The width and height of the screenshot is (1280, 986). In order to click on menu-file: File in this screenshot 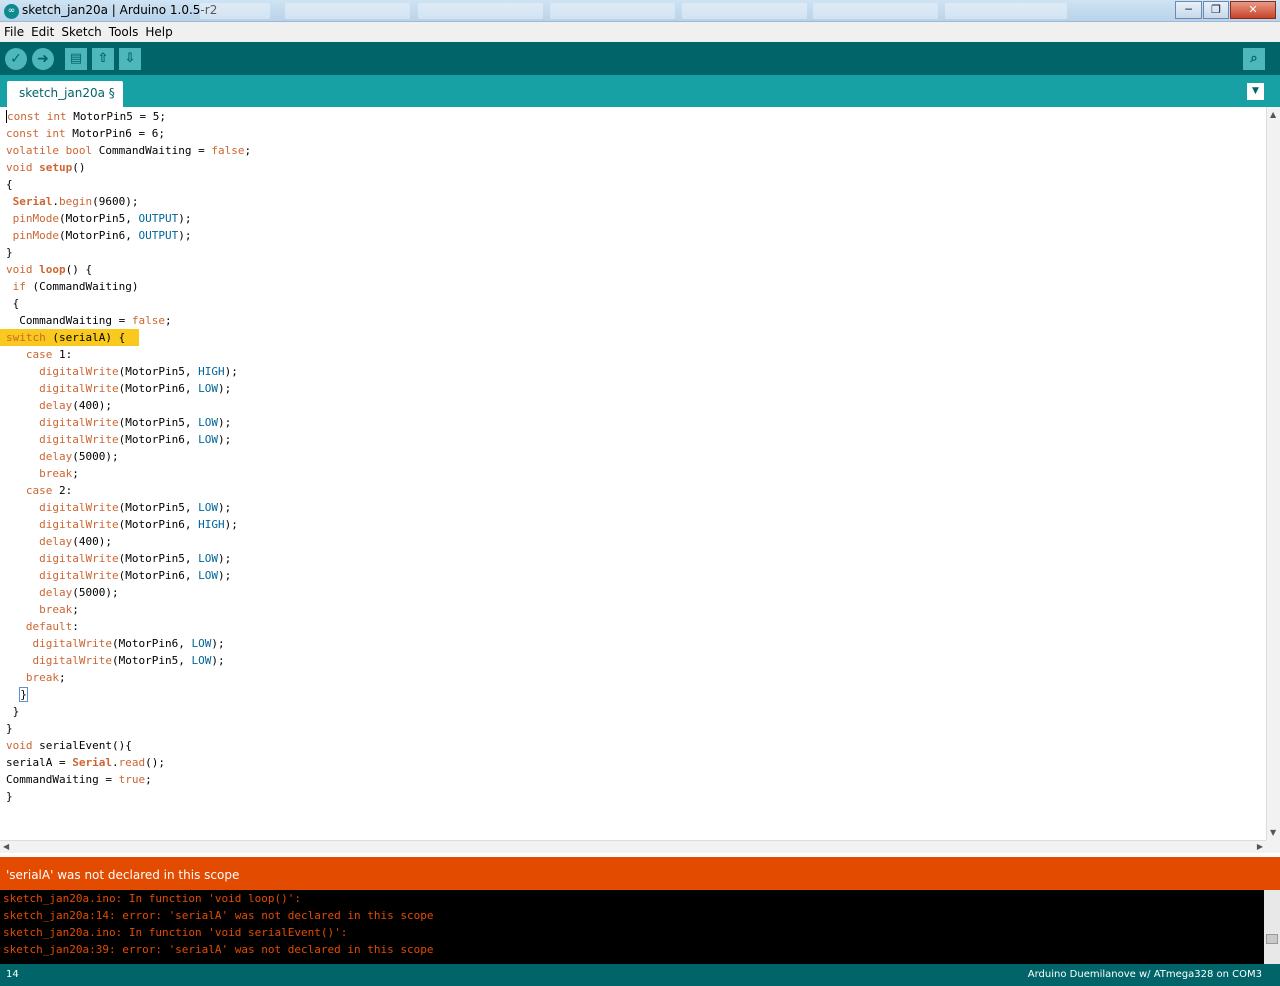, I will do `click(13, 30)`.